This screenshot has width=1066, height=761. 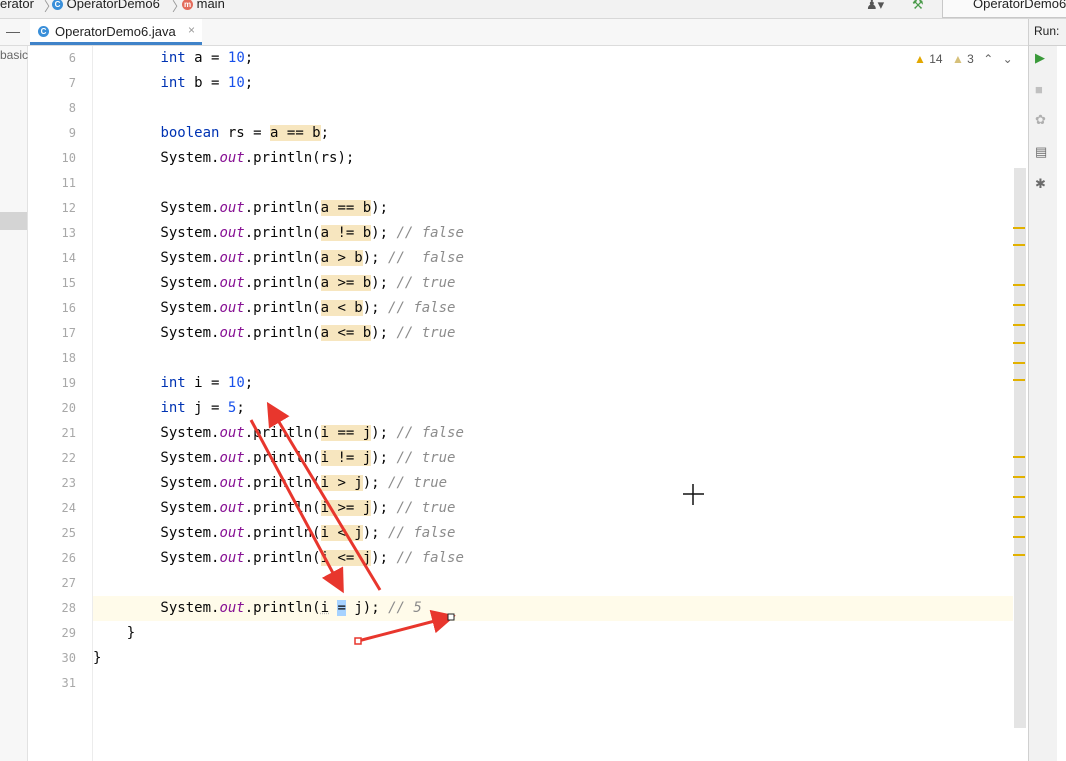 I want to click on code-line: System.out.println(i >= j); // true, so click(x=553, y=508).